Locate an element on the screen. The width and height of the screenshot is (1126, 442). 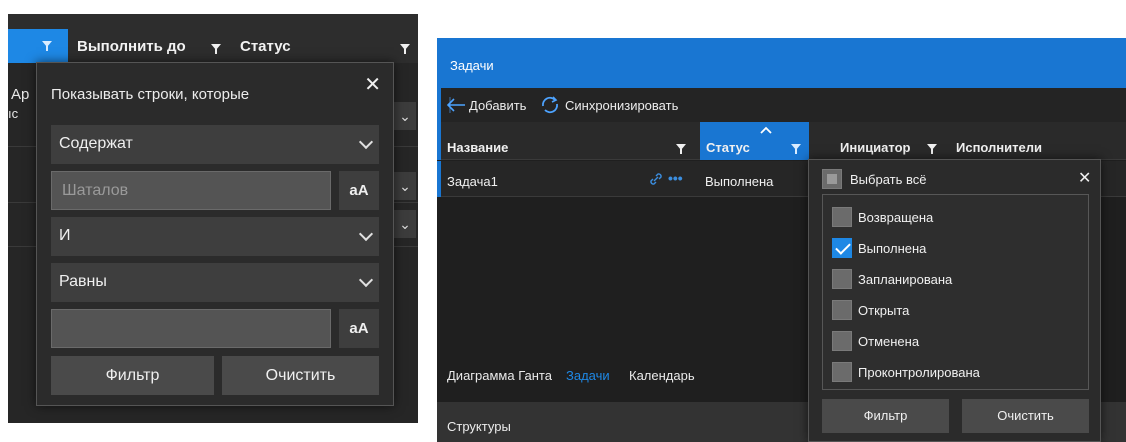
status-option: Проконтролирована is located at coordinates (955, 372).